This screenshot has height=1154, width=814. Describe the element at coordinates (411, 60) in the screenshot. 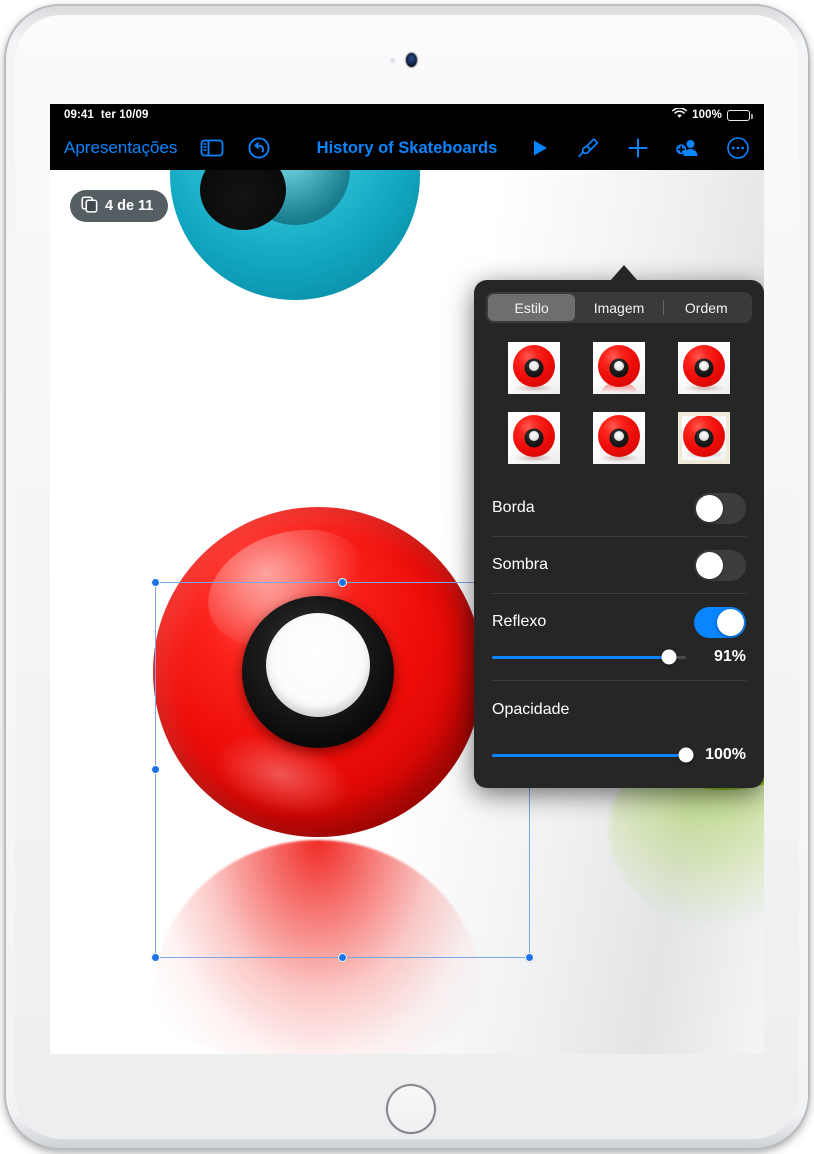

I see `front-camera-icon` at that location.